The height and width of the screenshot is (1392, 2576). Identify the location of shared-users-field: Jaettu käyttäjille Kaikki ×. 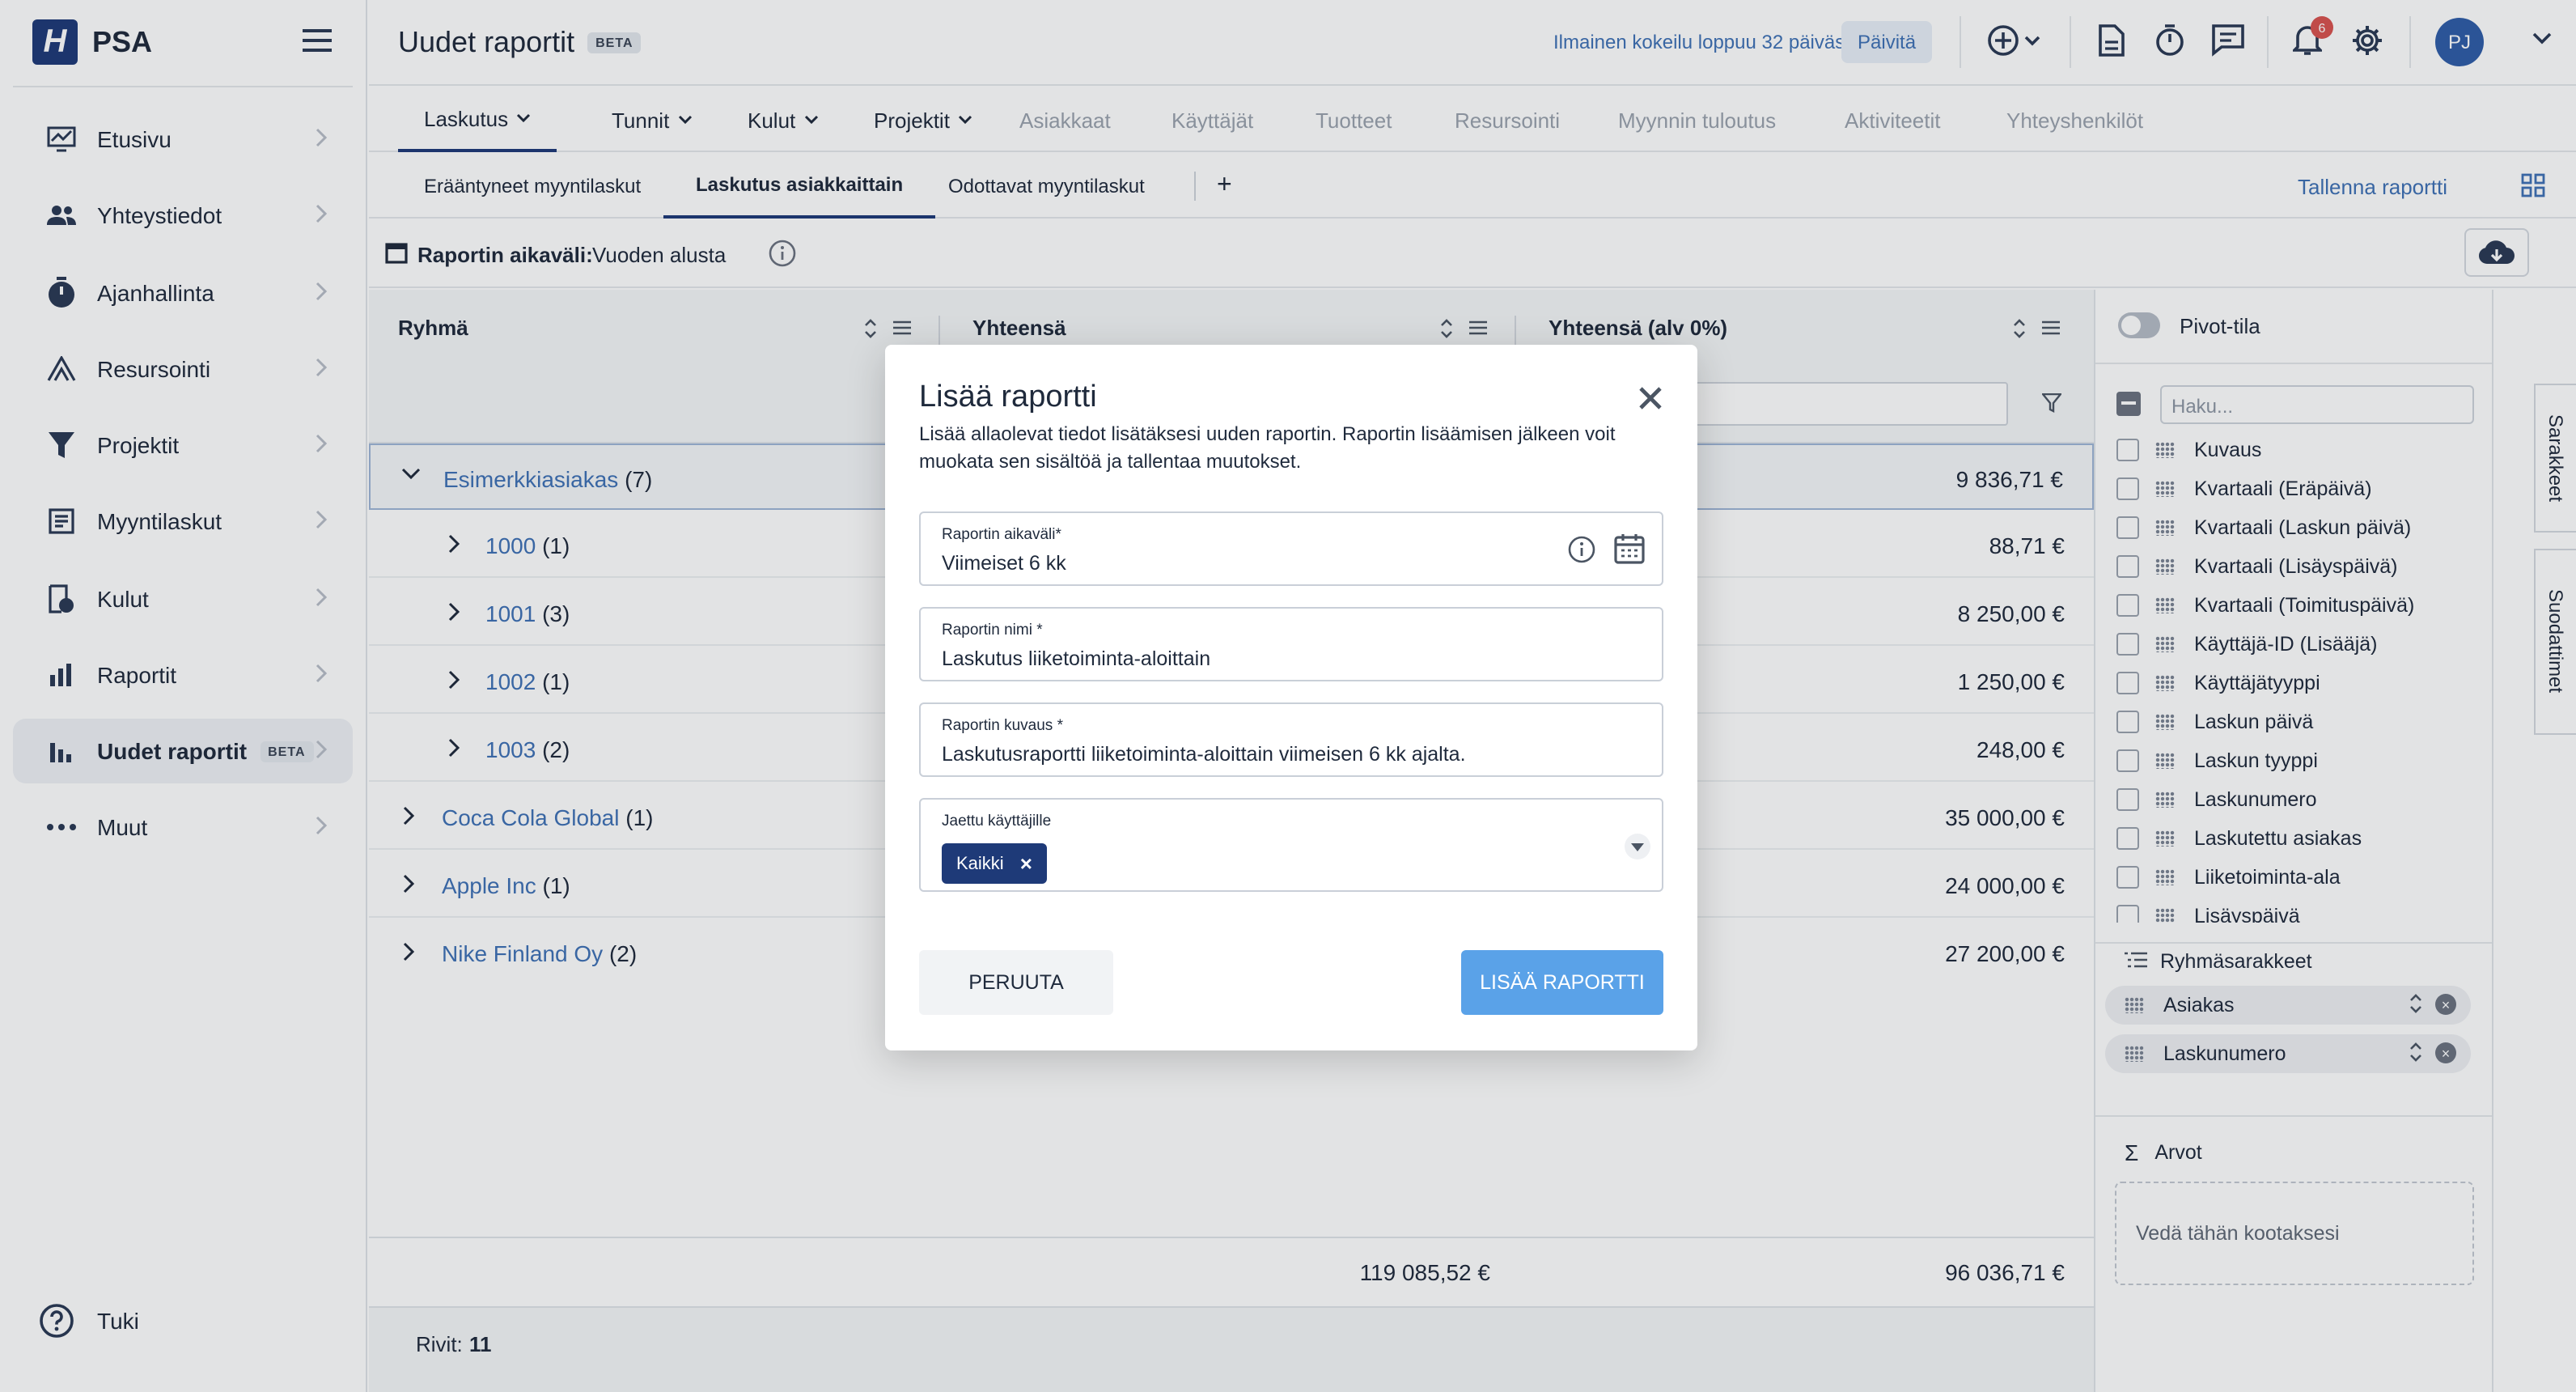
(1291, 845).